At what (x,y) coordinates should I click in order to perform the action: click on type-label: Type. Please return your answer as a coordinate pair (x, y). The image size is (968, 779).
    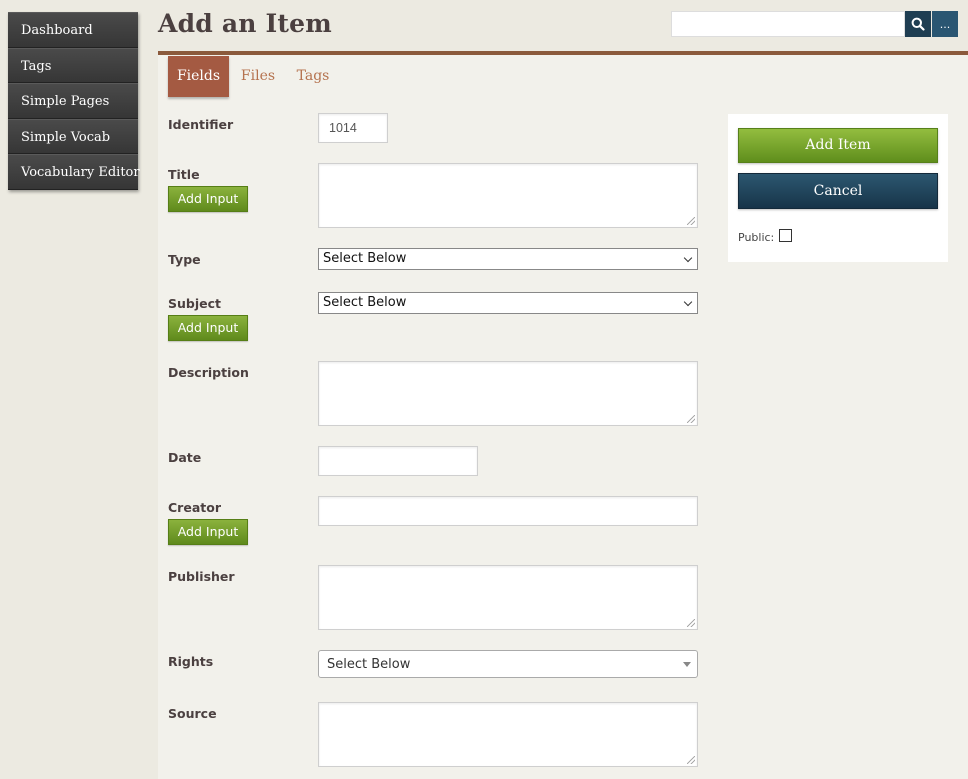
    Looking at the image, I should click on (184, 259).